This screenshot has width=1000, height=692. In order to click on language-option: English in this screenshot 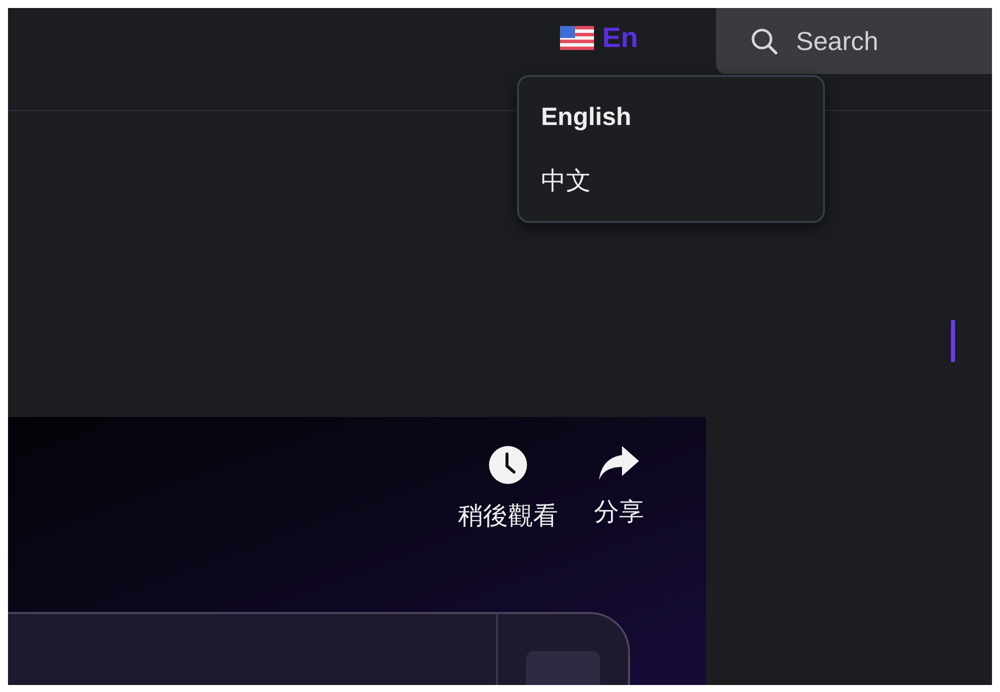, I will do `click(586, 117)`.